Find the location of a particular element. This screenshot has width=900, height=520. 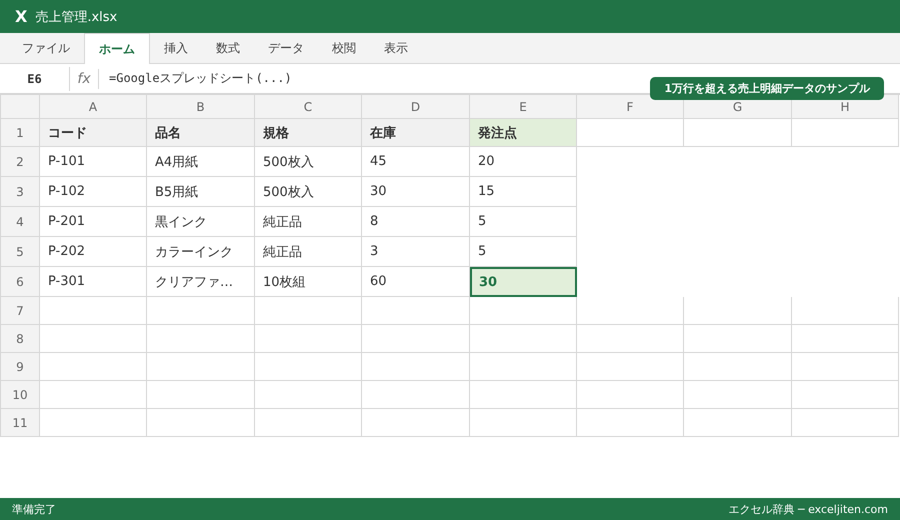

table-cell: 5 is located at coordinates (523, 222).